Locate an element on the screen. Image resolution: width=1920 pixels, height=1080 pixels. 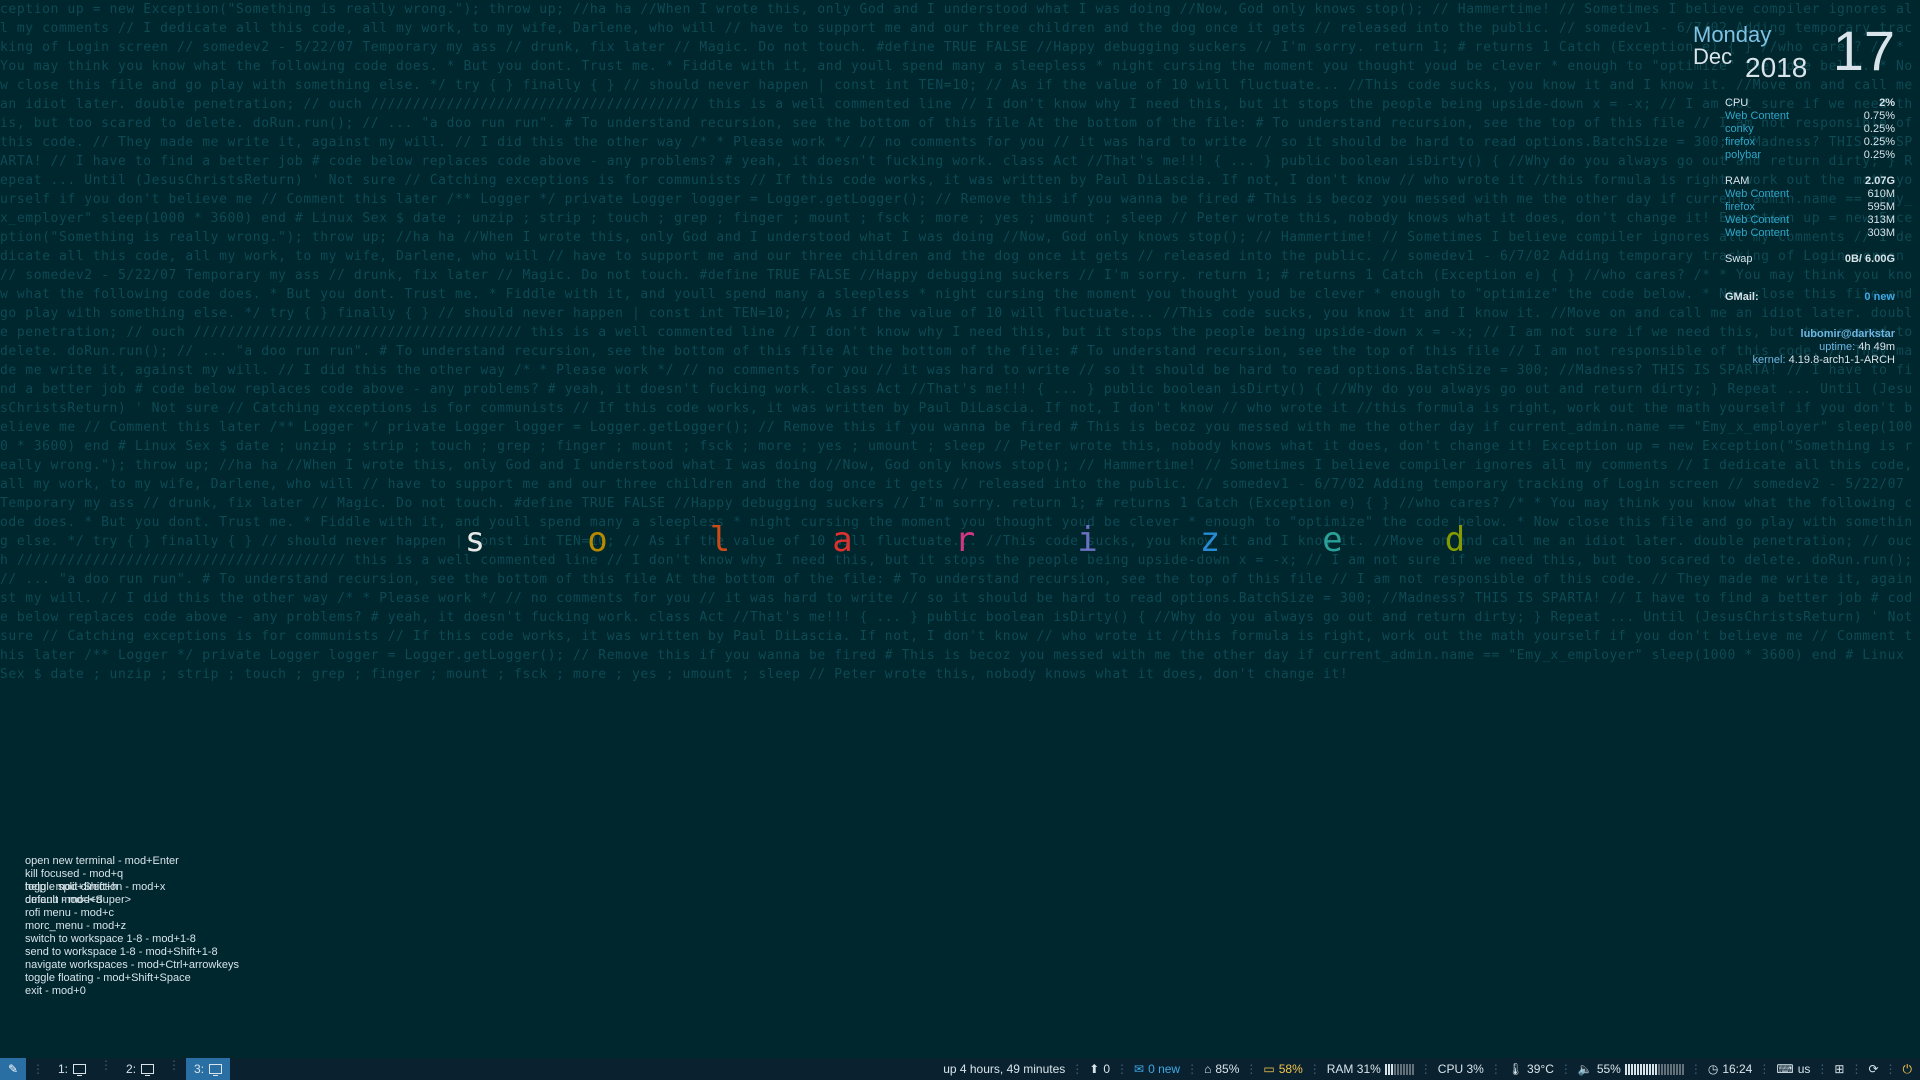
title-letter: l is located at coordinates (720, 540).